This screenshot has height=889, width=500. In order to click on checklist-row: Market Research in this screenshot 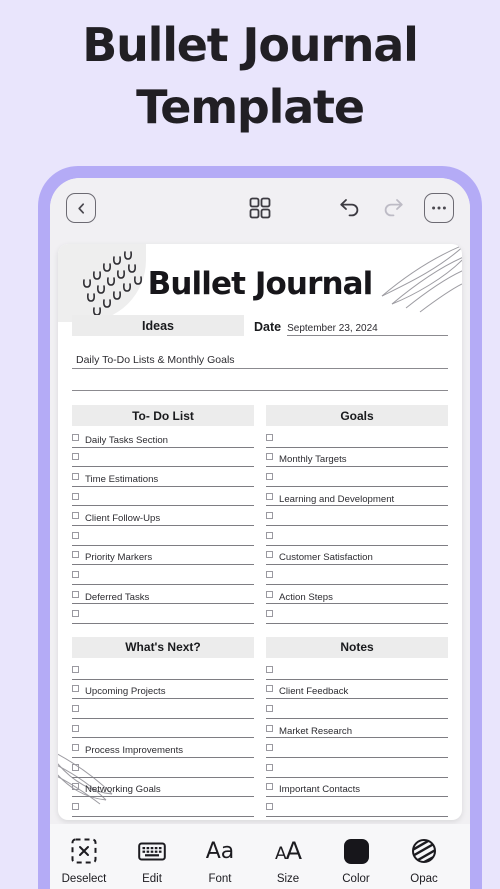, I will do `click(357, 729)`.